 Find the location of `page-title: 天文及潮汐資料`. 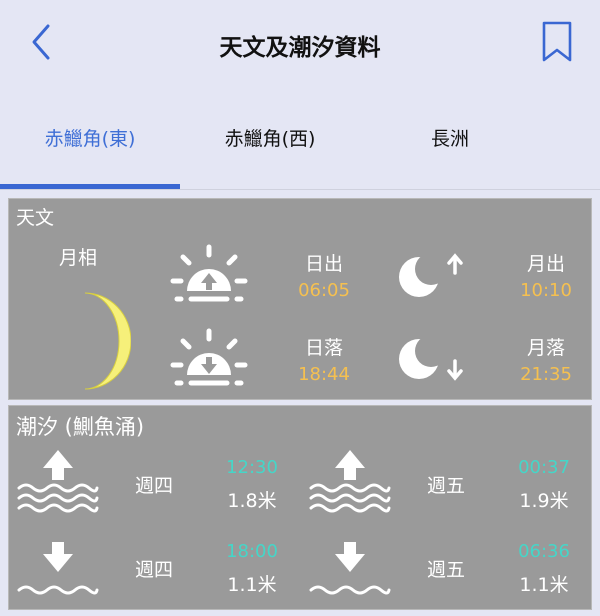

page-title: 天文及潮汐資料 is located at coordinates (300, 48).